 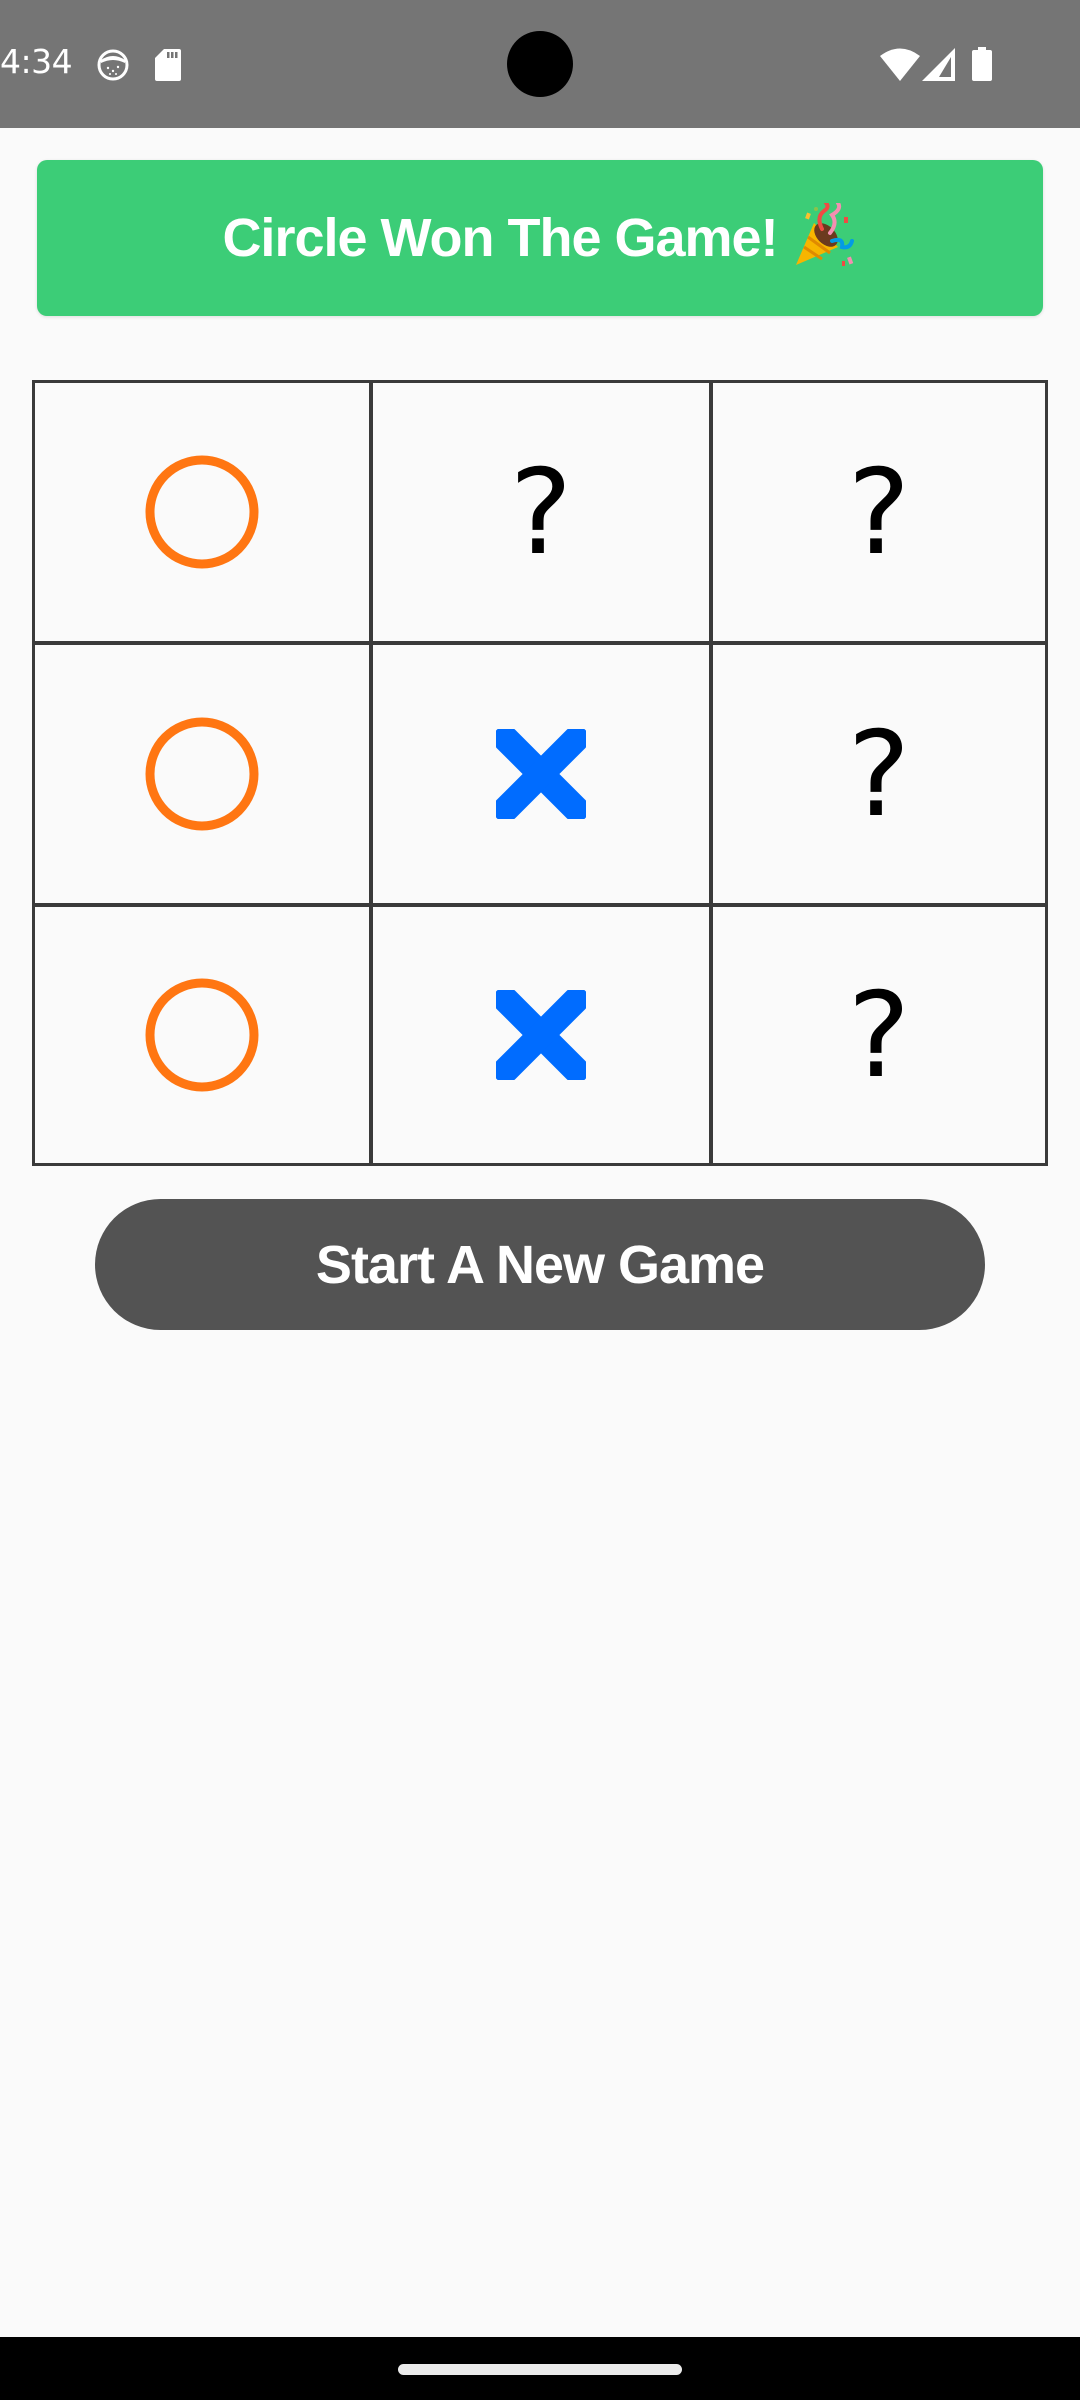 I want to click on board-cell-r1-c3: ?, so click(x=879, y=512).